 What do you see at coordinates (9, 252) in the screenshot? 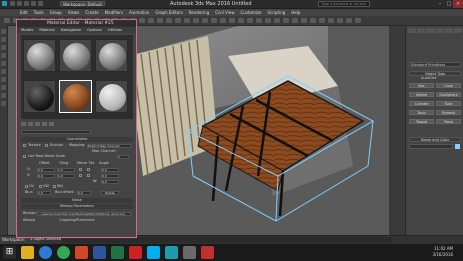
I see `start-icon: ⊞` at bounding box center [9, 252].